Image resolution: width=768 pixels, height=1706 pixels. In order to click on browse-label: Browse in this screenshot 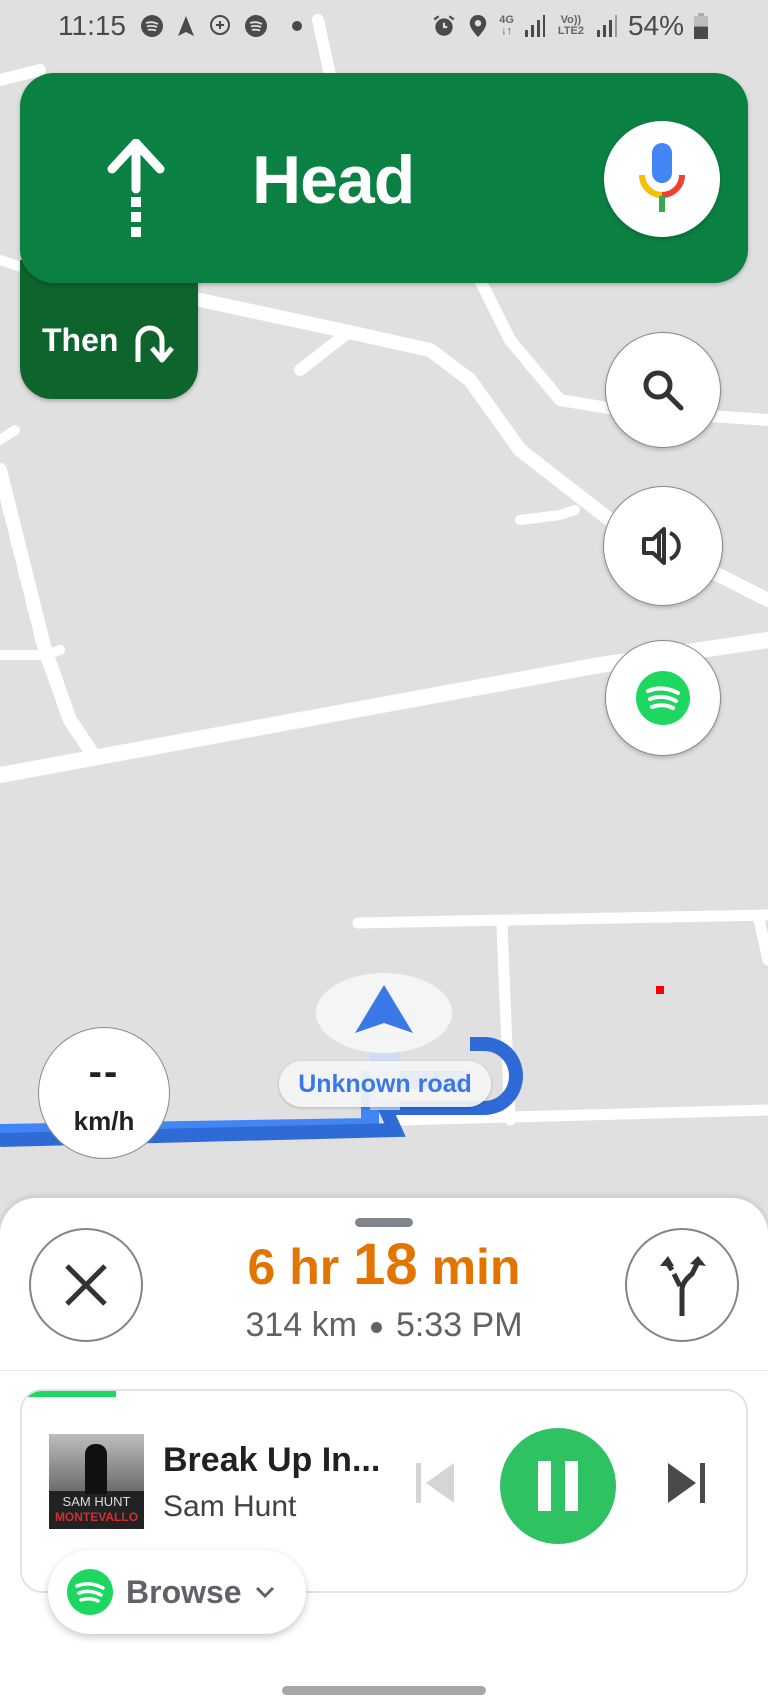, I will do `click(184, 1591)`.